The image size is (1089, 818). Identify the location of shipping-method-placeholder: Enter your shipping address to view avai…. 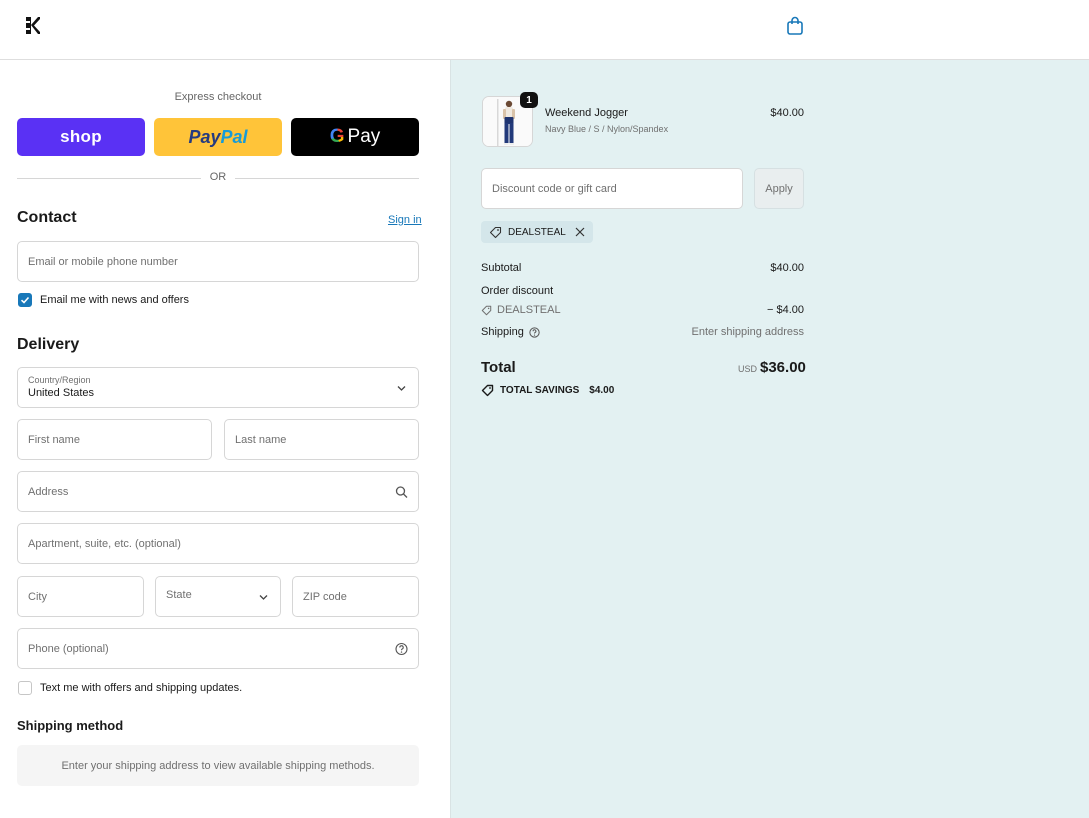
(218, 765).